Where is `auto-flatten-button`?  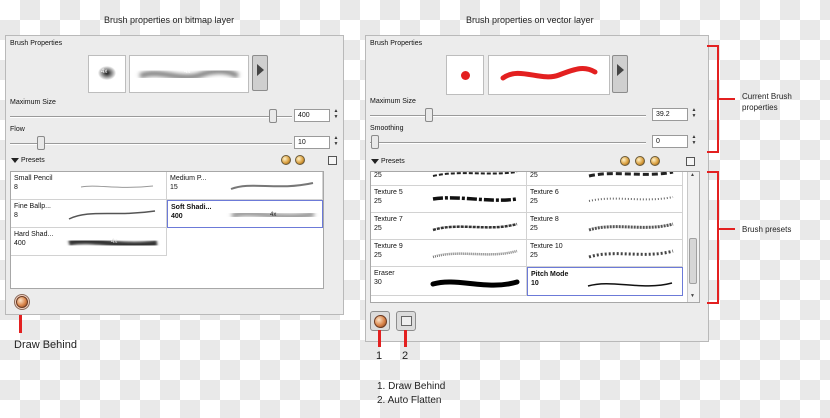
auto-flatten-button is located at coordinates (406, 321).